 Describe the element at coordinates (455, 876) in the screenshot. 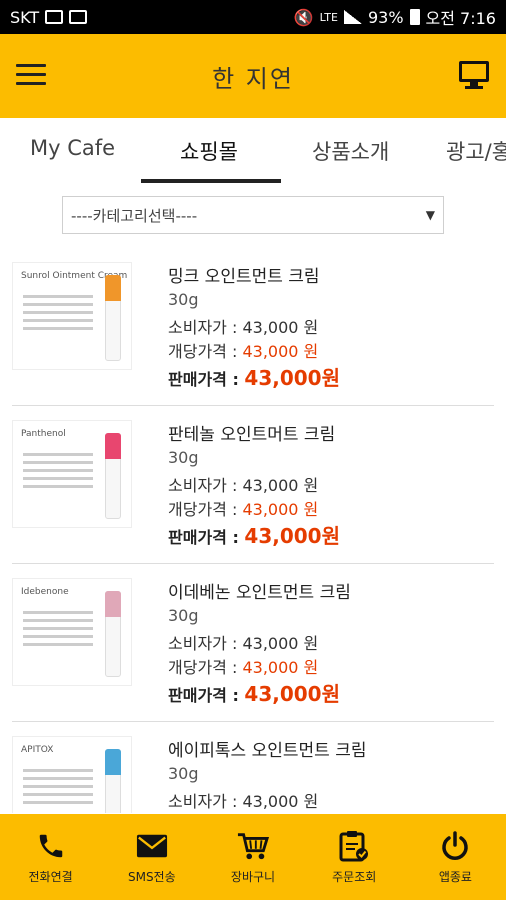

I see `exit-app-label: 앱종료` at that location.